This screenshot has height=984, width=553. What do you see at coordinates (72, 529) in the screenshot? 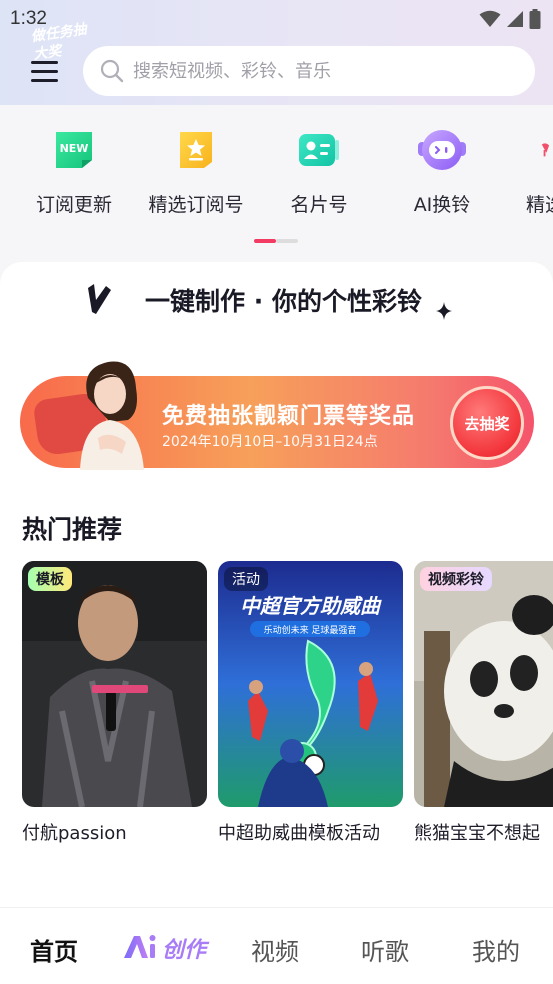
I see `section-title-hot: 热门推荐` at bounding box center [72, 529].